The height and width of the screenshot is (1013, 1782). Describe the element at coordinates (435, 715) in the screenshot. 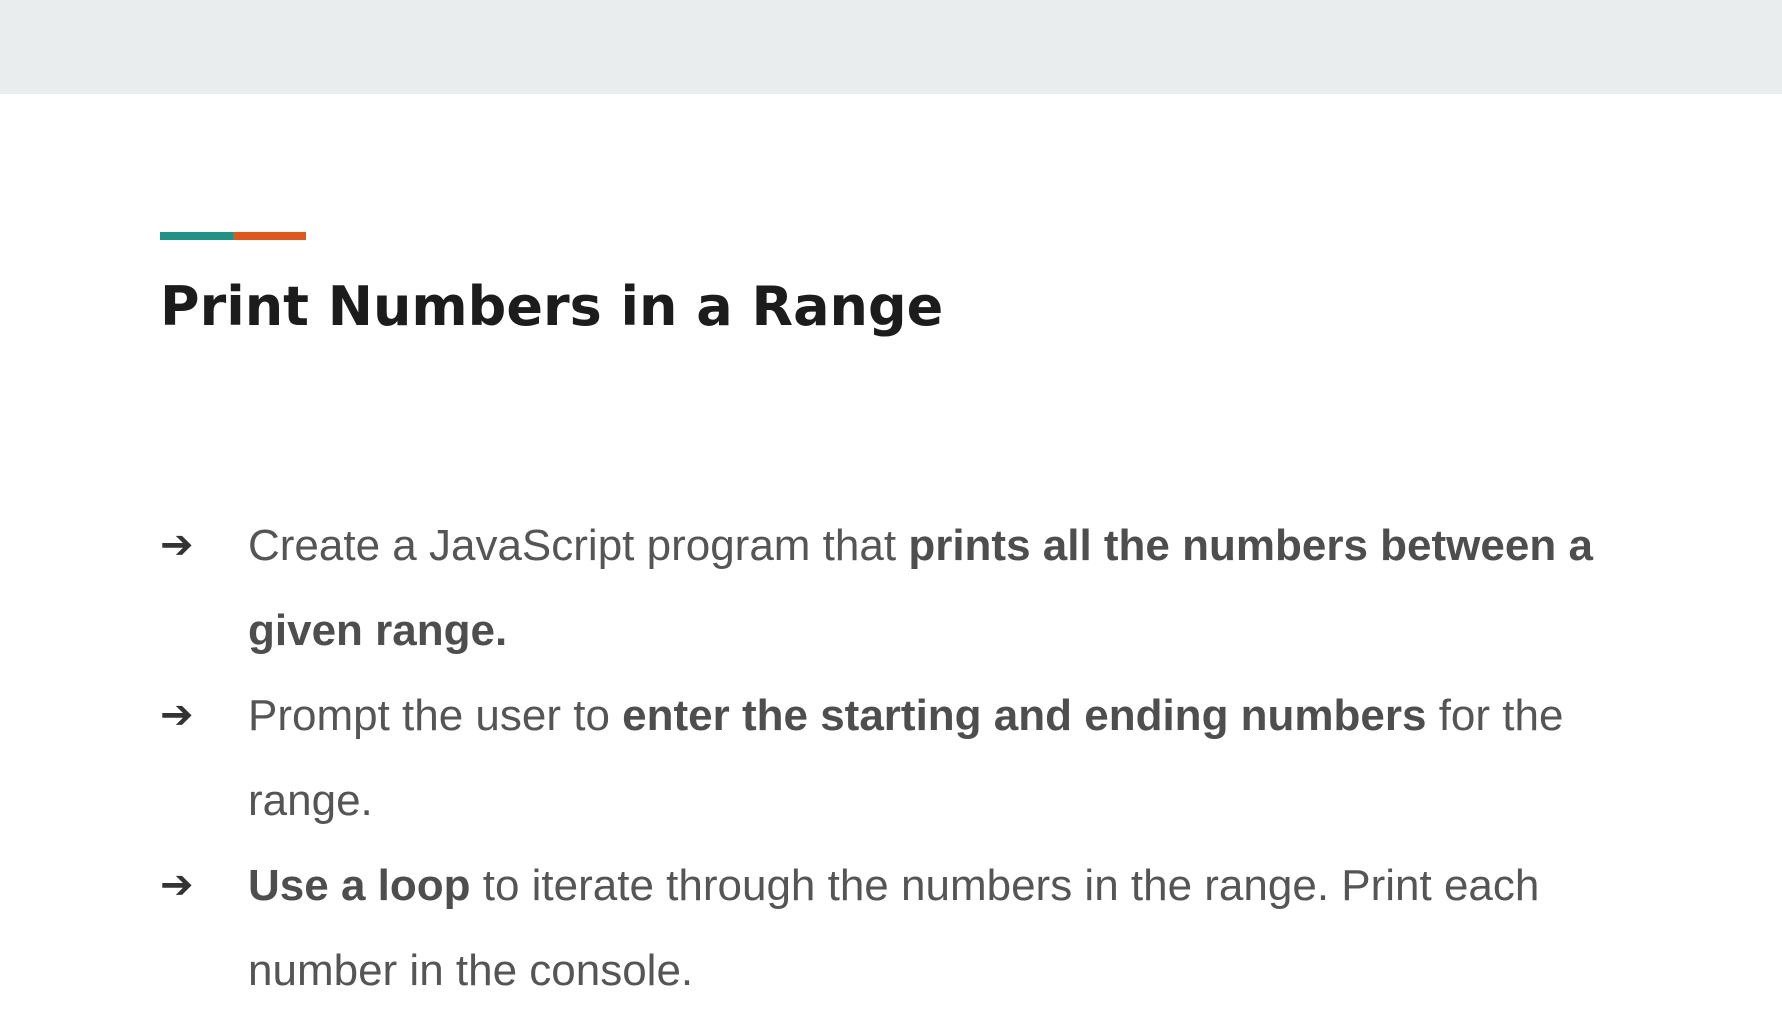

I see `bullet-text-regular: Prompt the user to` at that location.